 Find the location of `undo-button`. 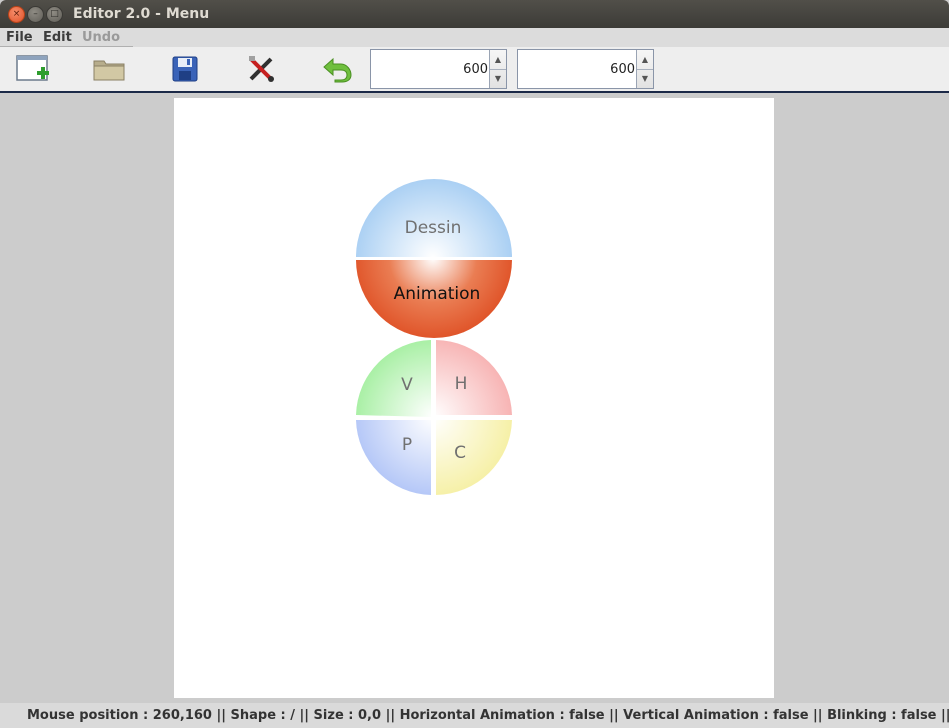

undo-button is located at coordinates (337, 69).